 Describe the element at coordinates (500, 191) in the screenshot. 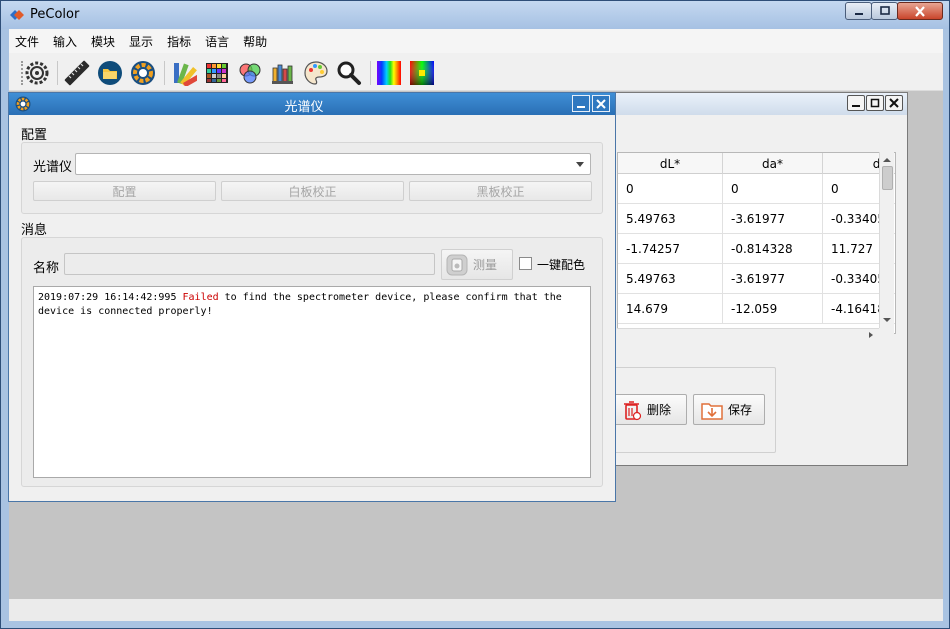

I see `black-calibration-button: 黑板校正` at that location.